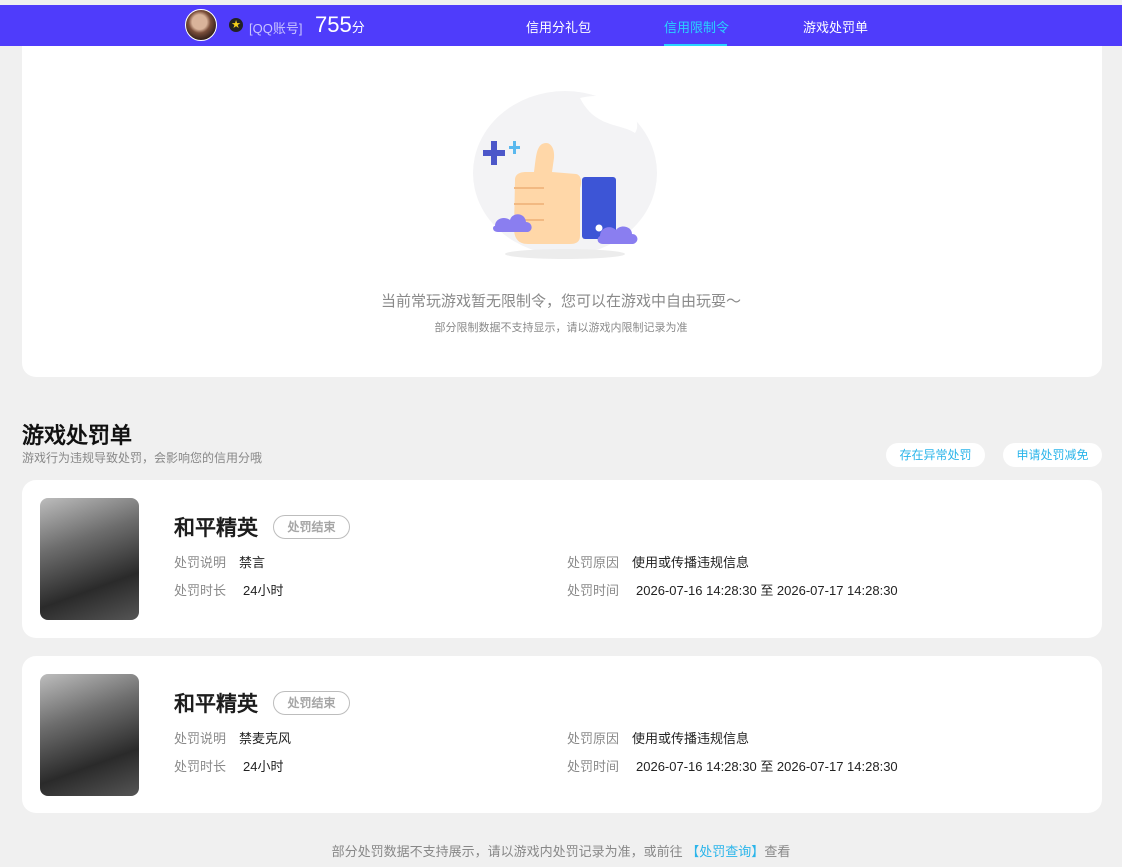 Image resolution: width=1122 pixels, height=867 pixels. What do you see at coordinates (835, 26) in the screenshot?
I see `tab-game-penalty: 游戏处罚单` at bounding box center [835, 26].